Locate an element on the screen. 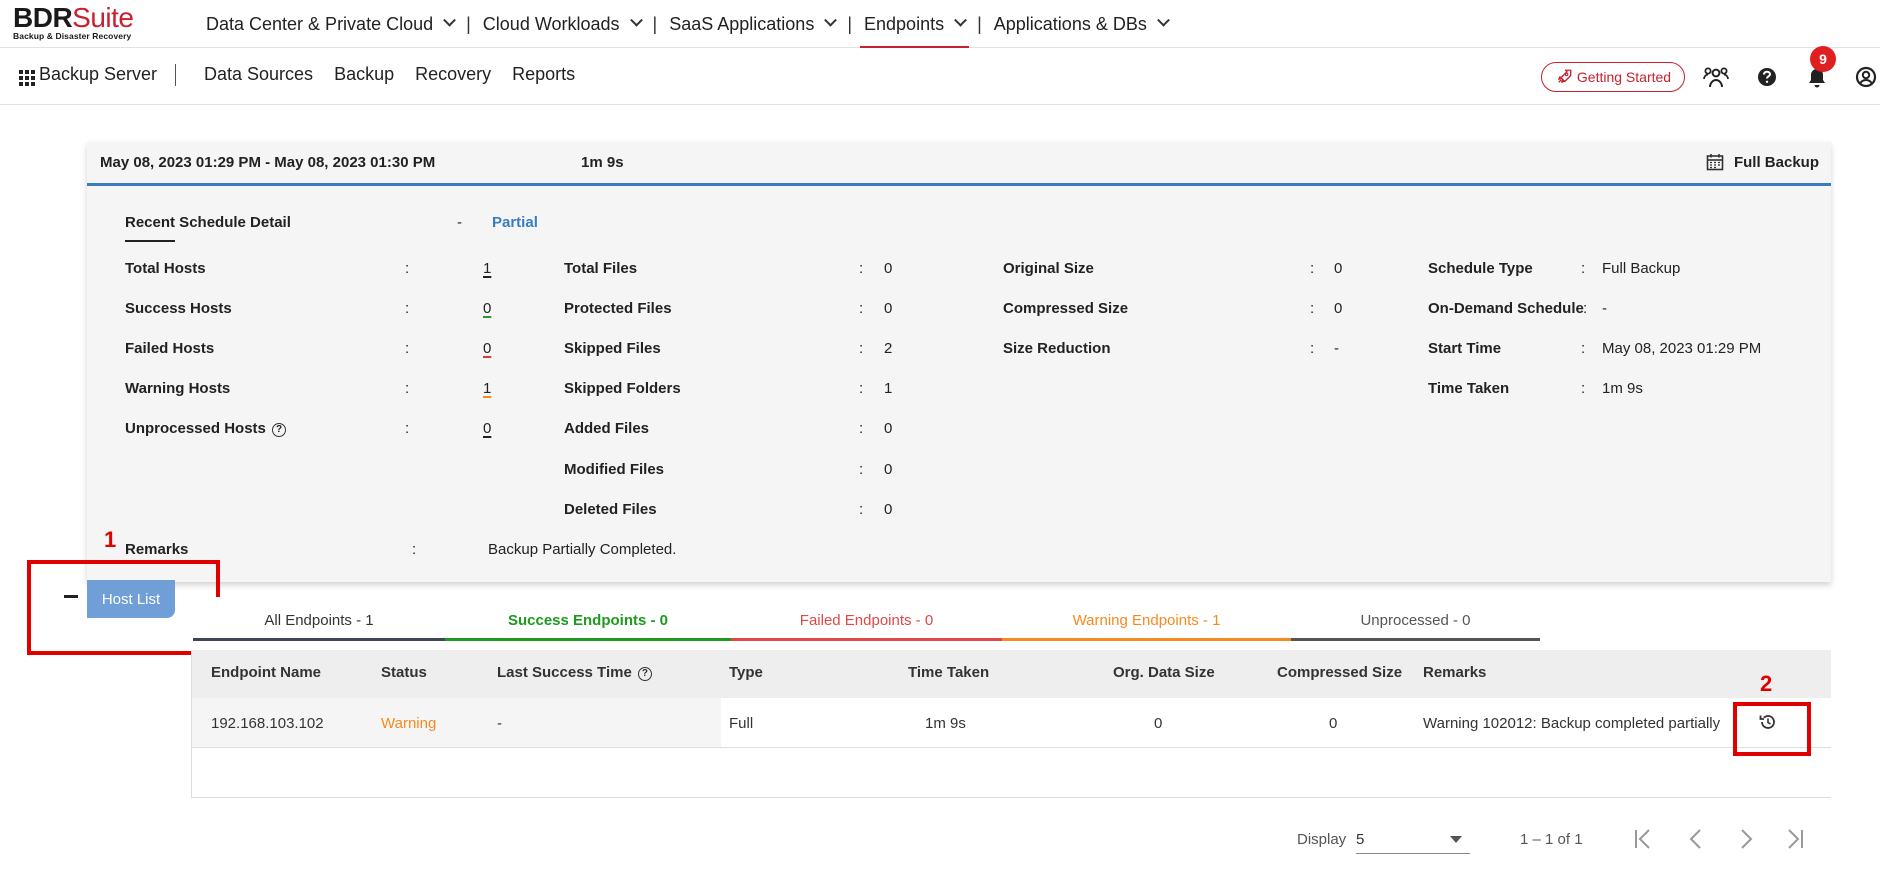 Image resolution: width=1880 pixels, height=889 pixels. col-header-time-taken: Time Taken is located at coordinates (948, 672).